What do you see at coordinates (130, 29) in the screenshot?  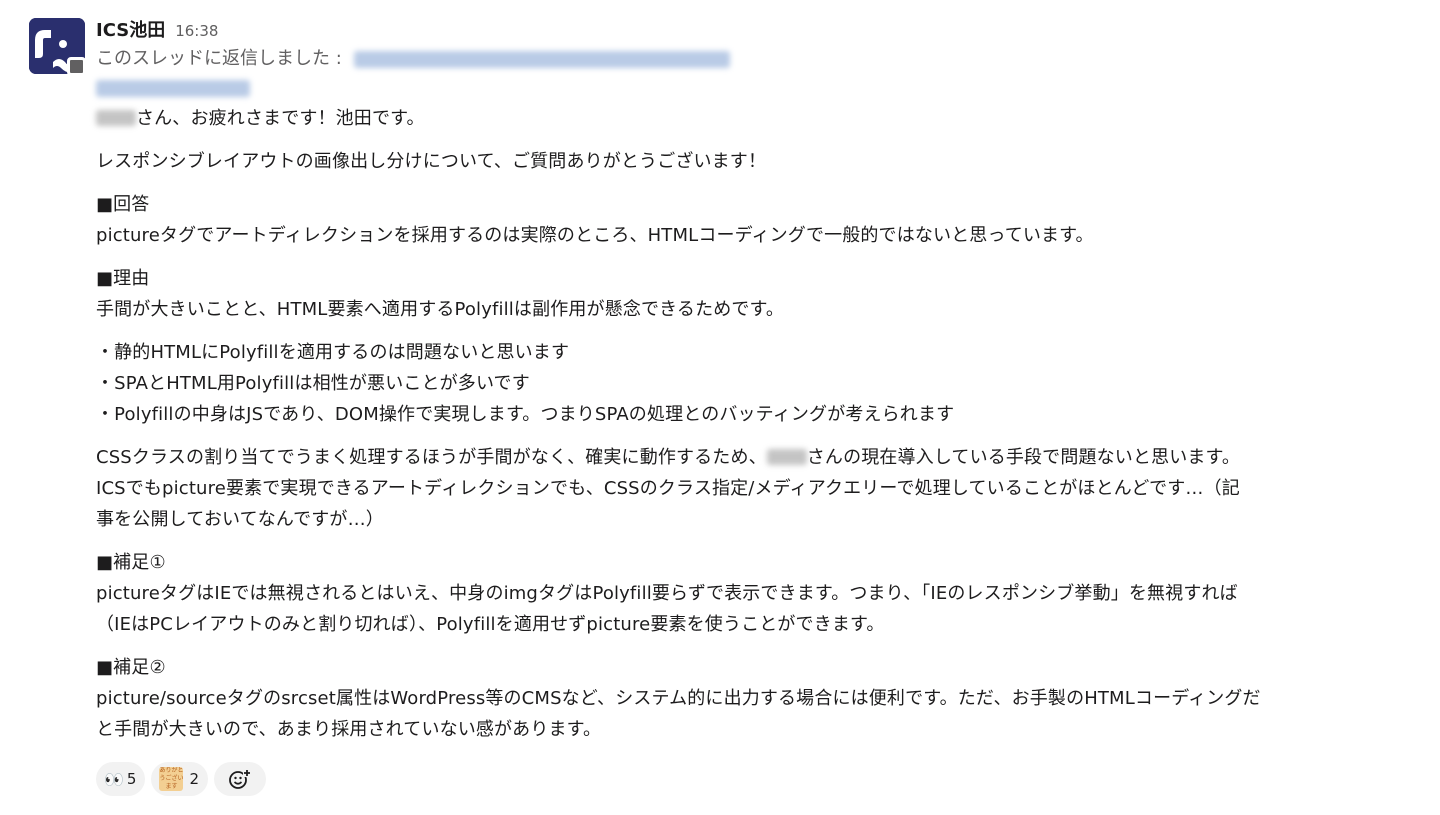 I see `author-name: ICS池田` at bounding box center [130, 29].